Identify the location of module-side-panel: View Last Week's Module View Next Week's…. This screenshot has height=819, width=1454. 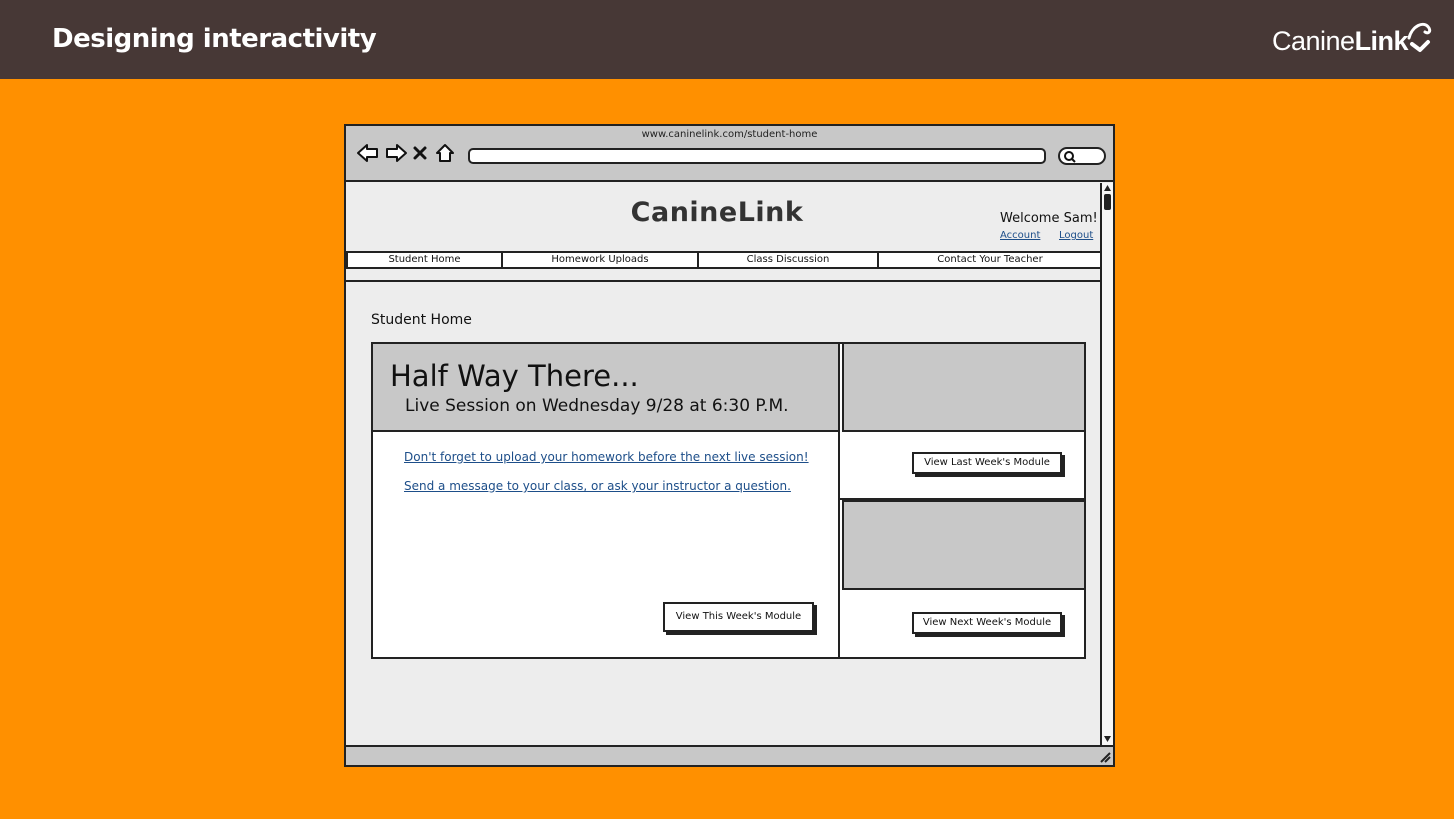
(963, 500).